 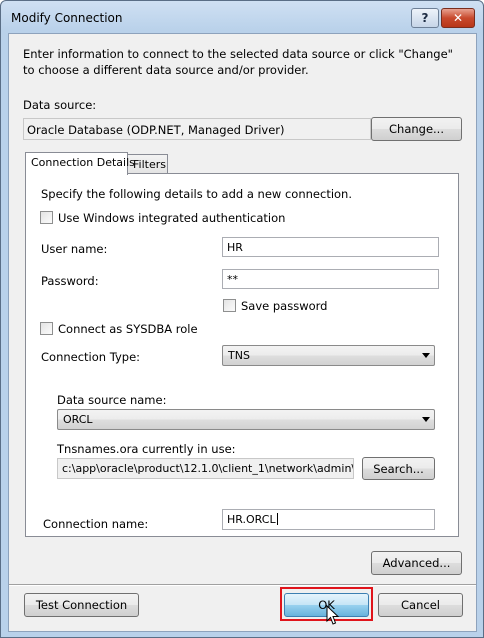 What do you see at coordinates (246, 419) in the screenshot?
I see `data-source-name-select: ORCL` at bounding box center [246, 419].